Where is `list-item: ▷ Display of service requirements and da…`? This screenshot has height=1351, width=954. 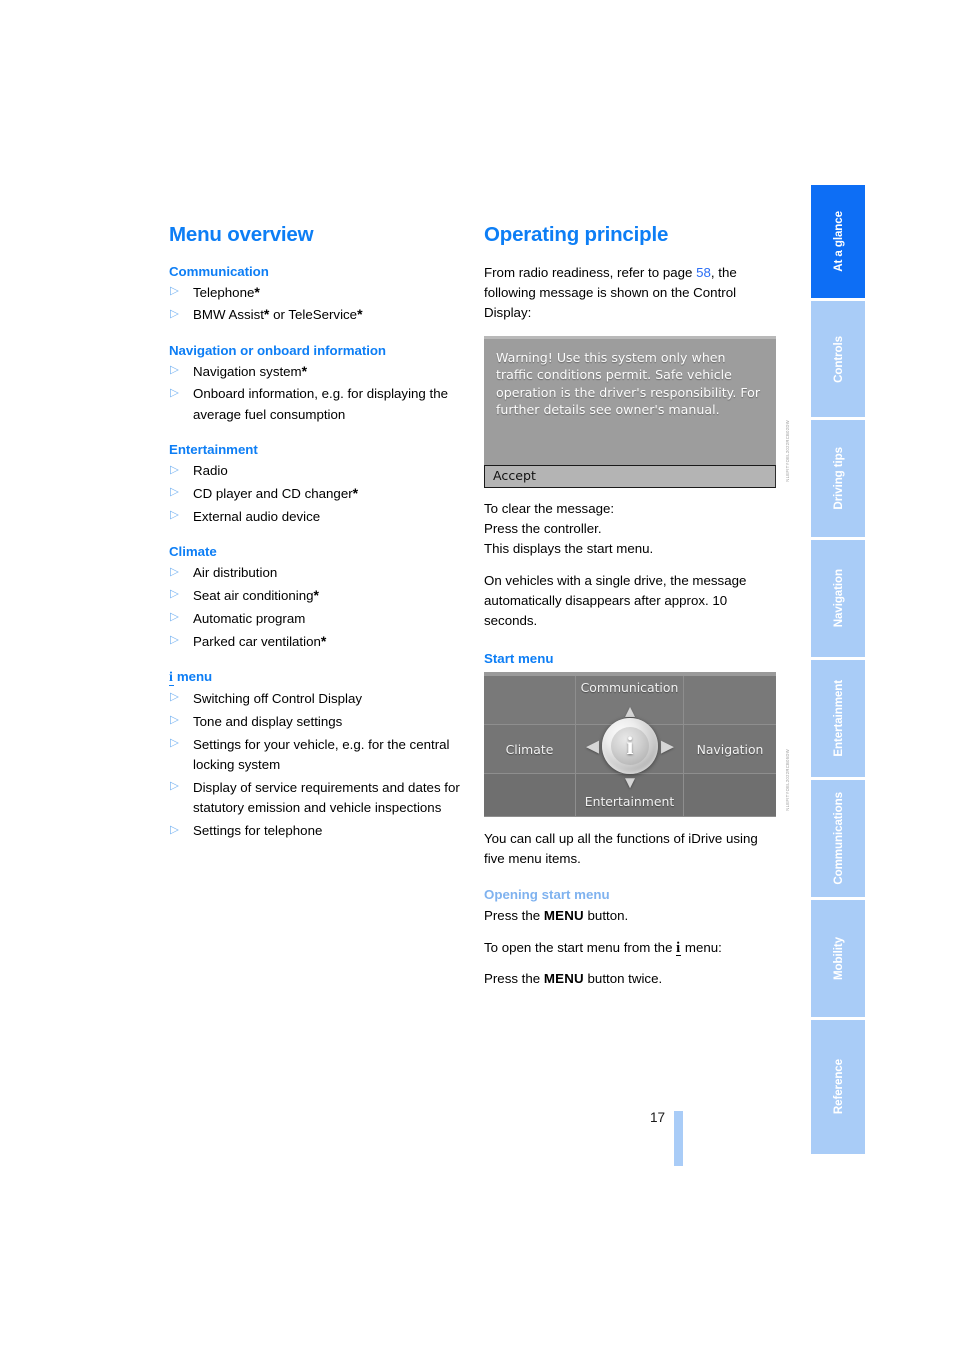
list-item: ▷ Display of service requirements and da… is located at coordinates (315, 798).